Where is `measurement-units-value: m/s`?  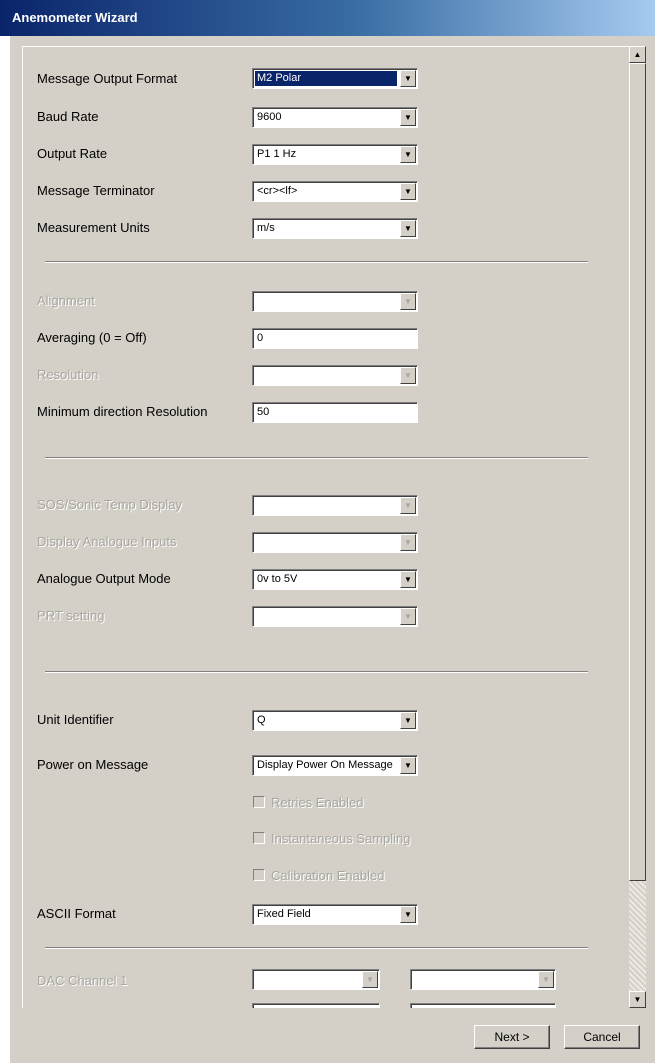 measurement-units-value: m/s is located at coordinates (266, 228).